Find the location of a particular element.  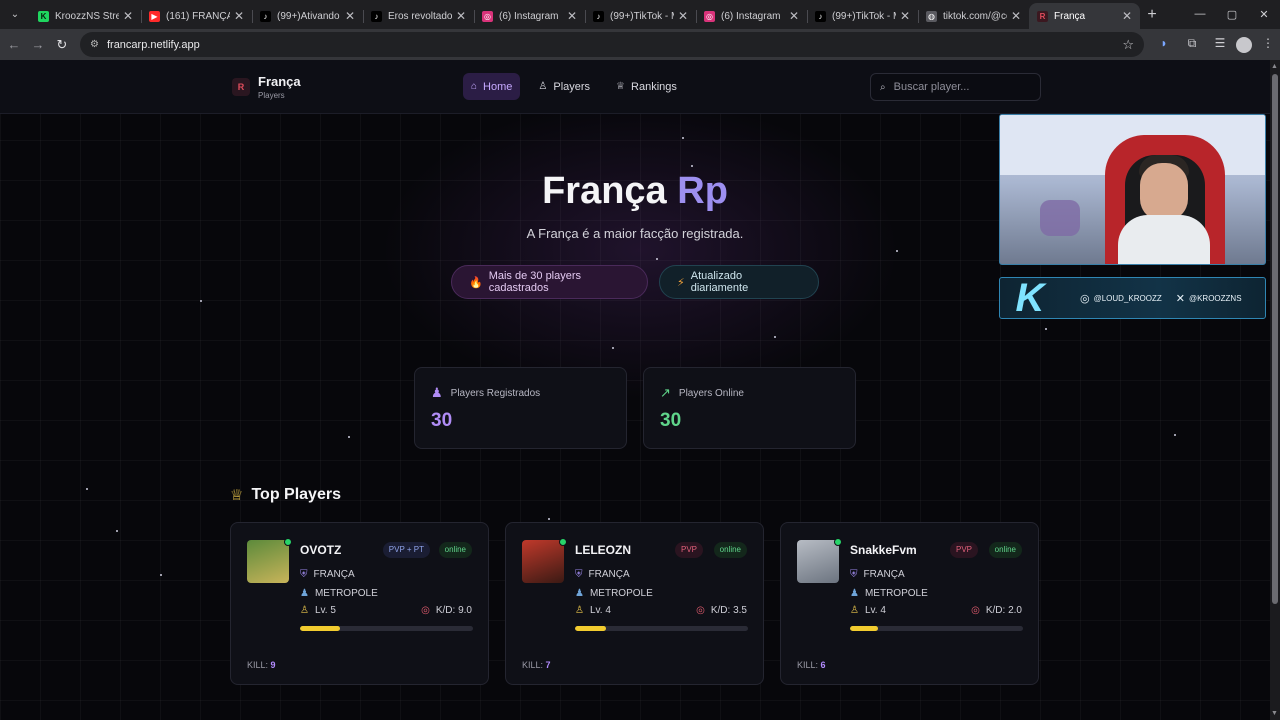

window-controls: — ▢ ✕ is located at coordinates (1232, 14).